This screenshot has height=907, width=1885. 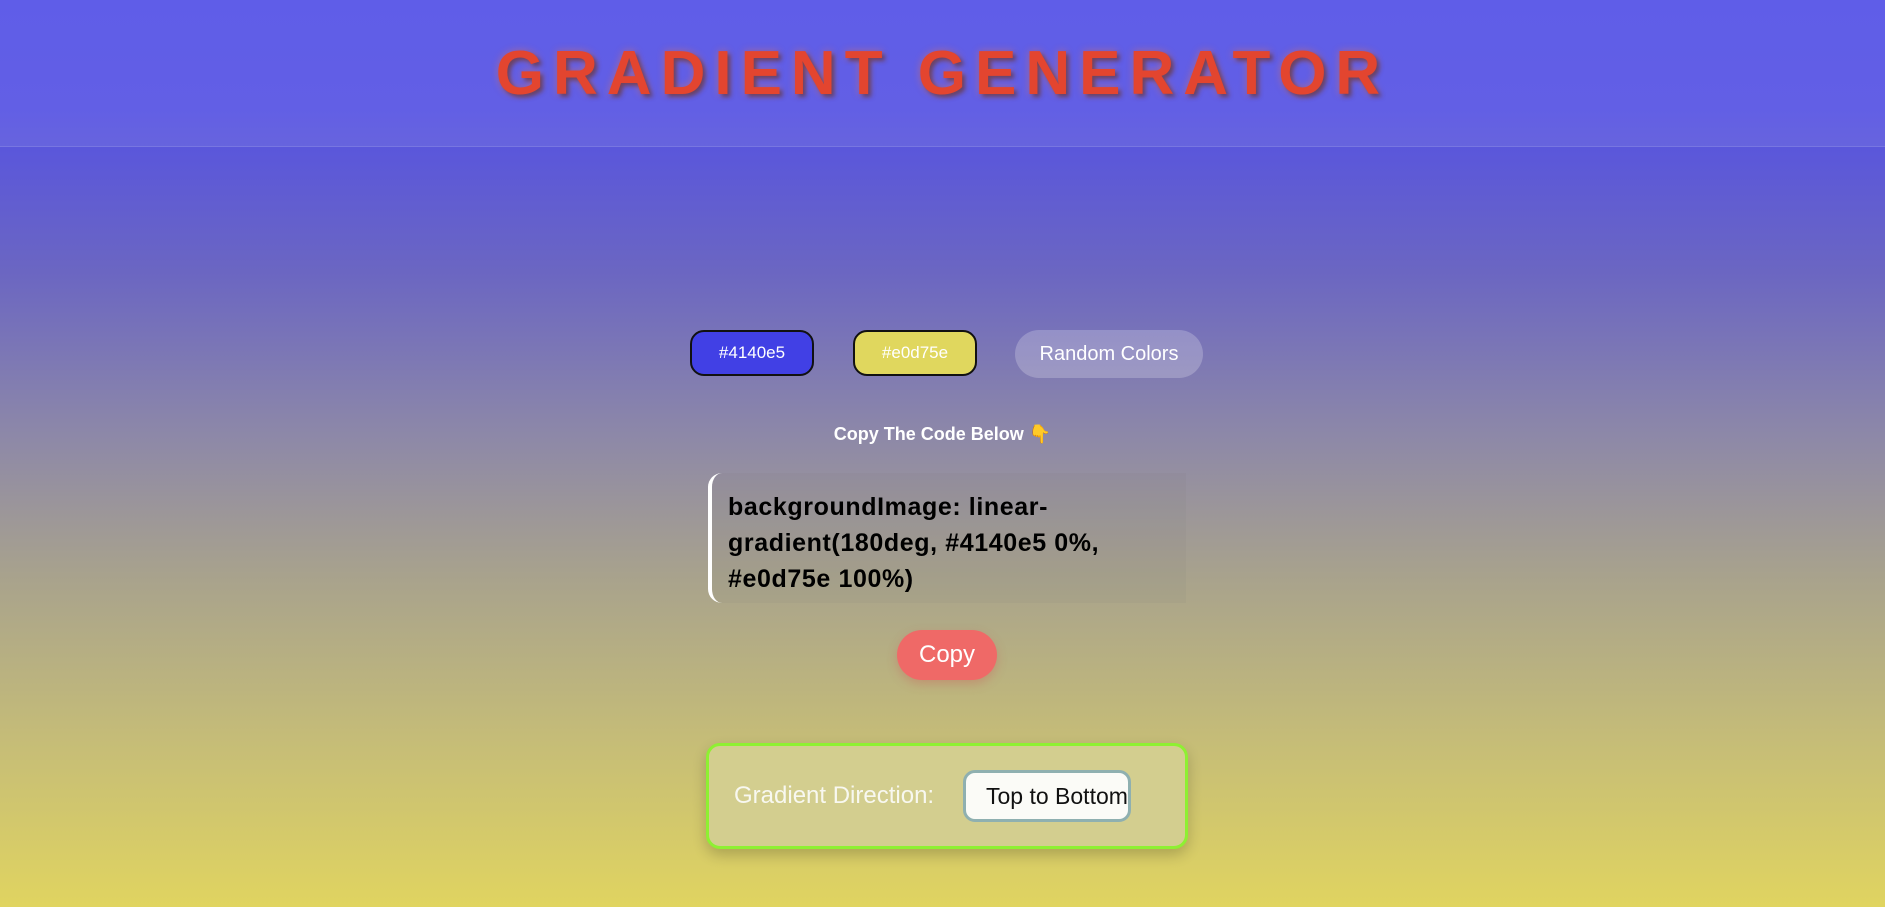 What do you see at coordinates (1109, 354) in the screenshot?
I see `random-colors-button: Random Colors` at bounding box center [1109, 354].